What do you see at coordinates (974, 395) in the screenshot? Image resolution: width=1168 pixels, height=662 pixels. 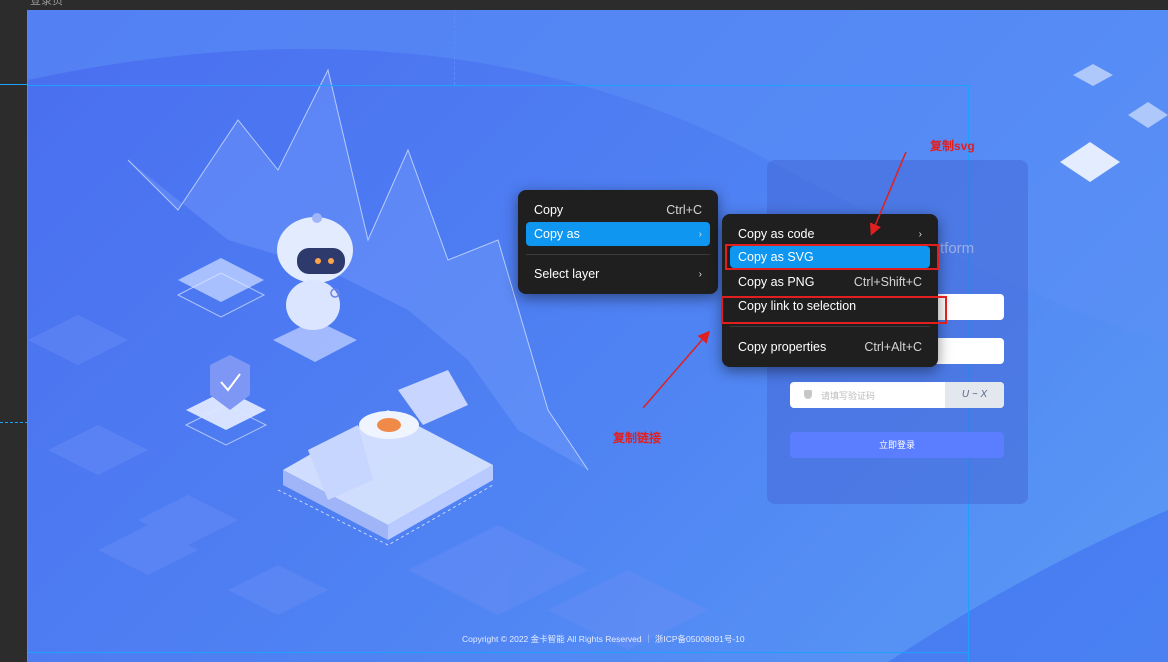 I see `captcha-image: U ~ X` at bounding box center [974, 395].